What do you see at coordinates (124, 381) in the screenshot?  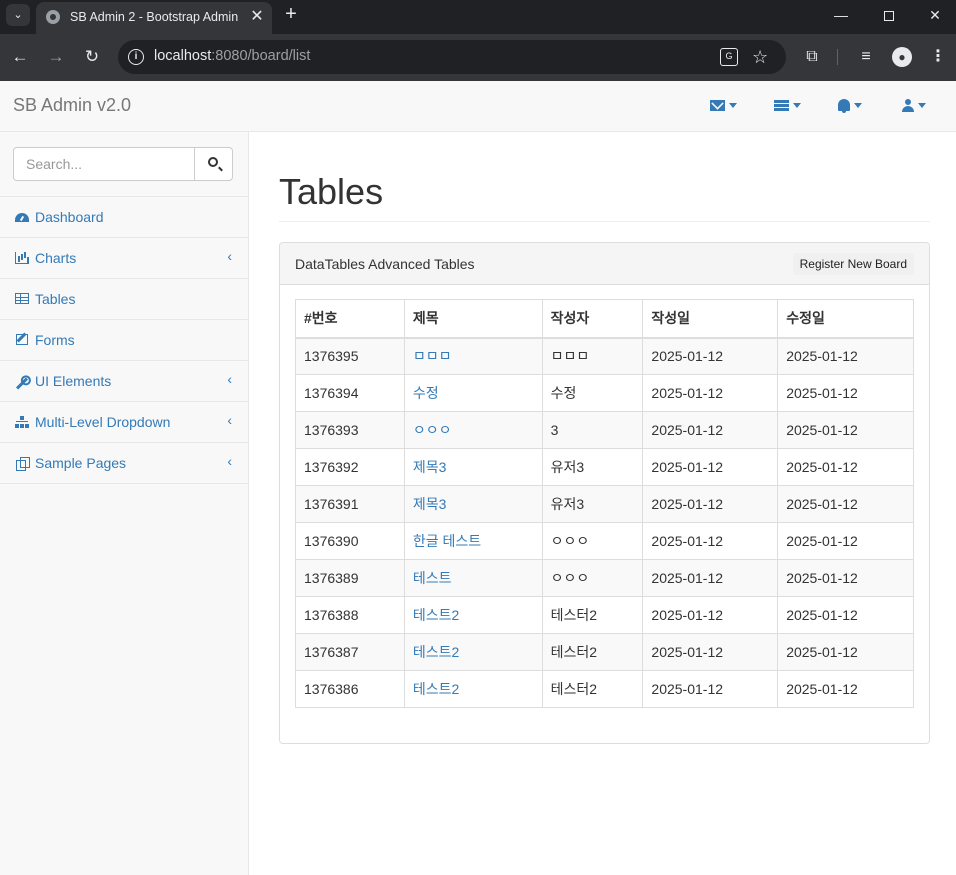 I see `sidebar-item-ui-elements: UI Elements ‹` at bounding box center [124, 381].